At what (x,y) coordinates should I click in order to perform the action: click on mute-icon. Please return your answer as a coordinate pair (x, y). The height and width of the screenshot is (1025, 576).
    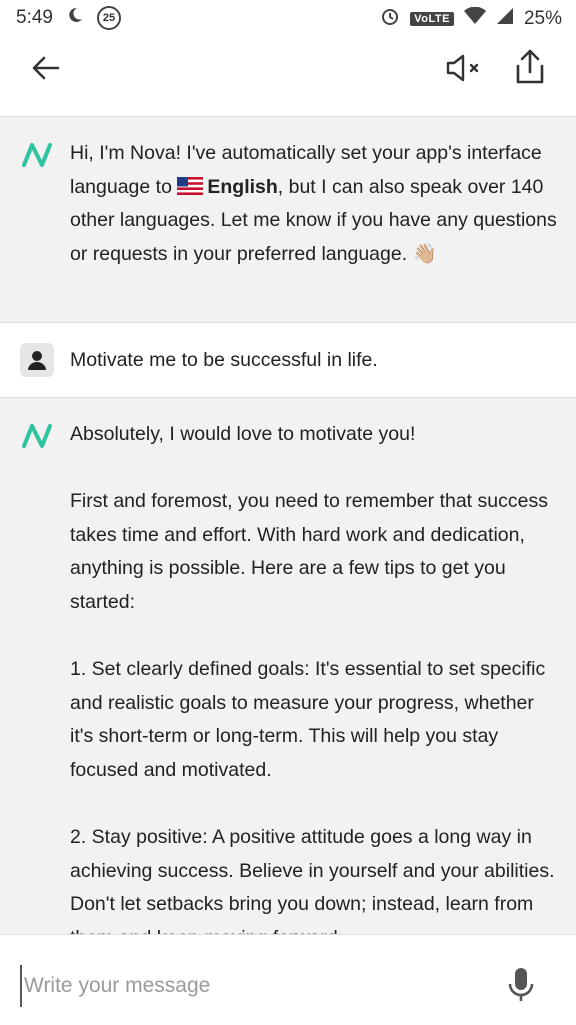
    Looking at the image, I should click on (462, 68).